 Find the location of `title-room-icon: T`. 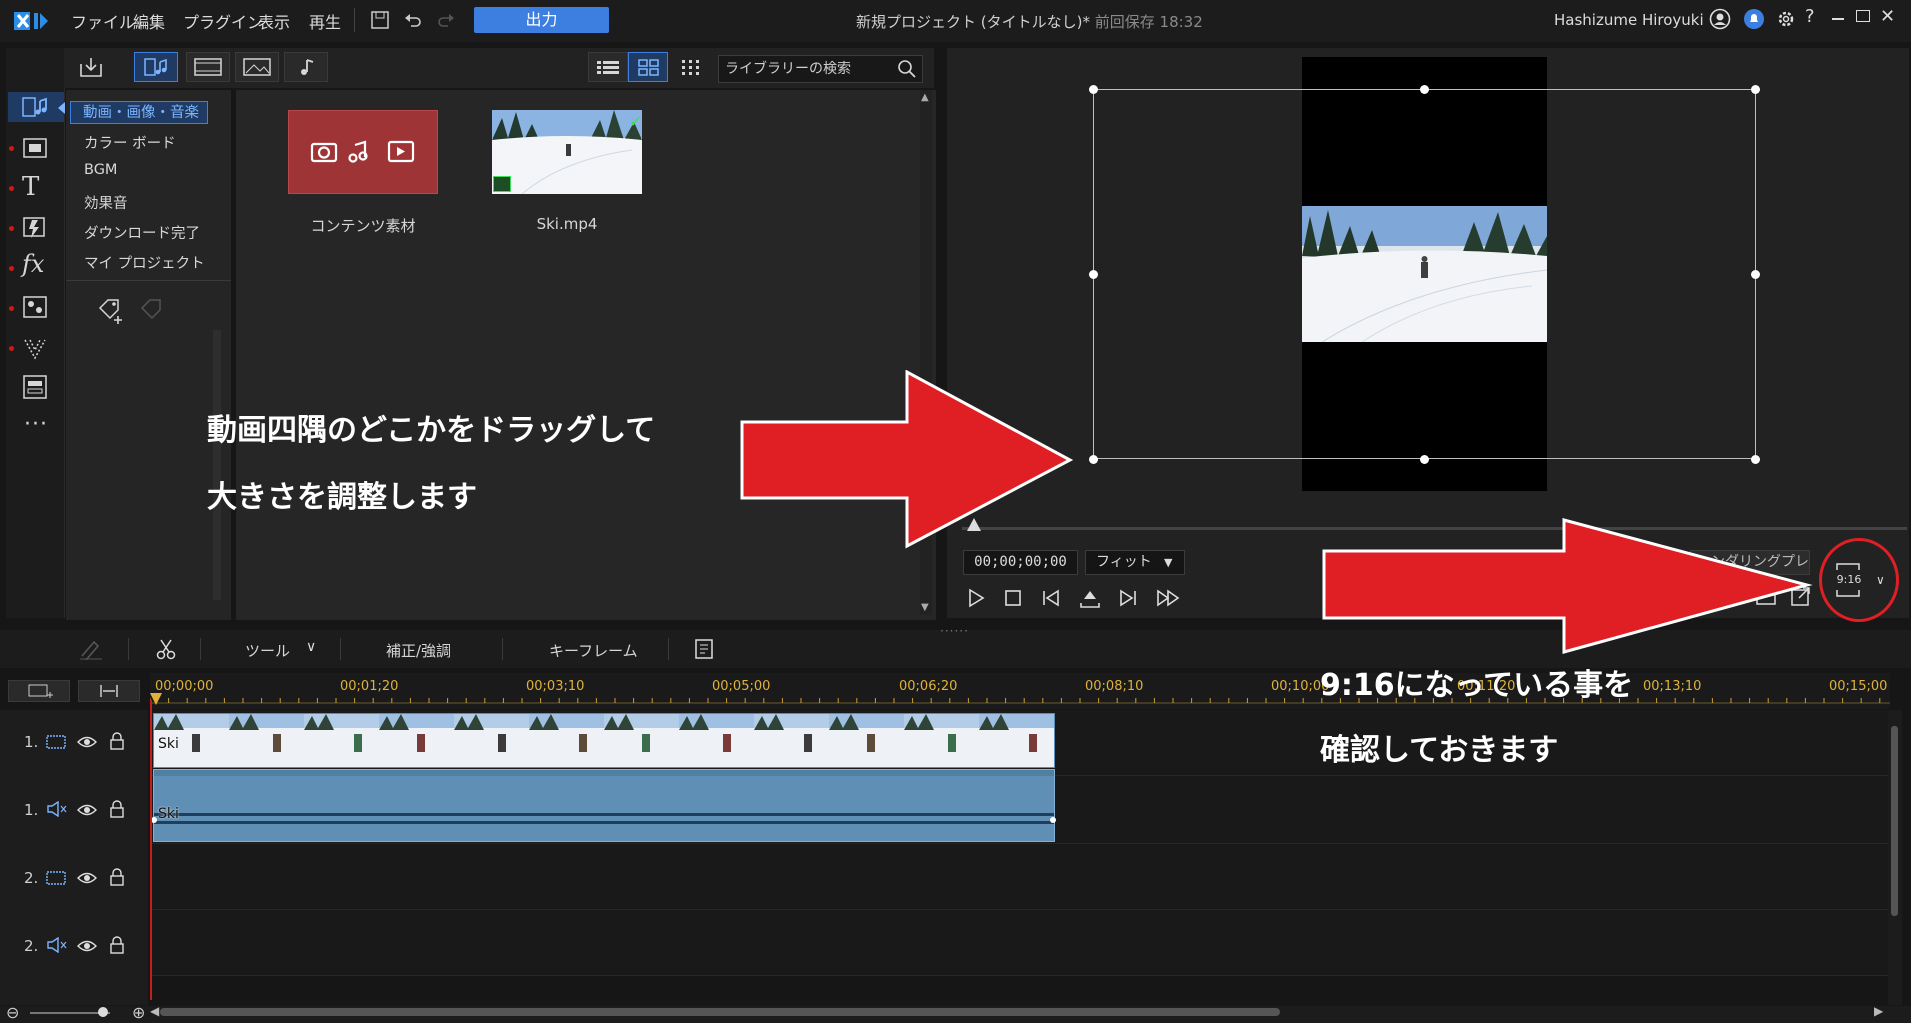

title-room-icon: T is located at coordinates (35, 187).